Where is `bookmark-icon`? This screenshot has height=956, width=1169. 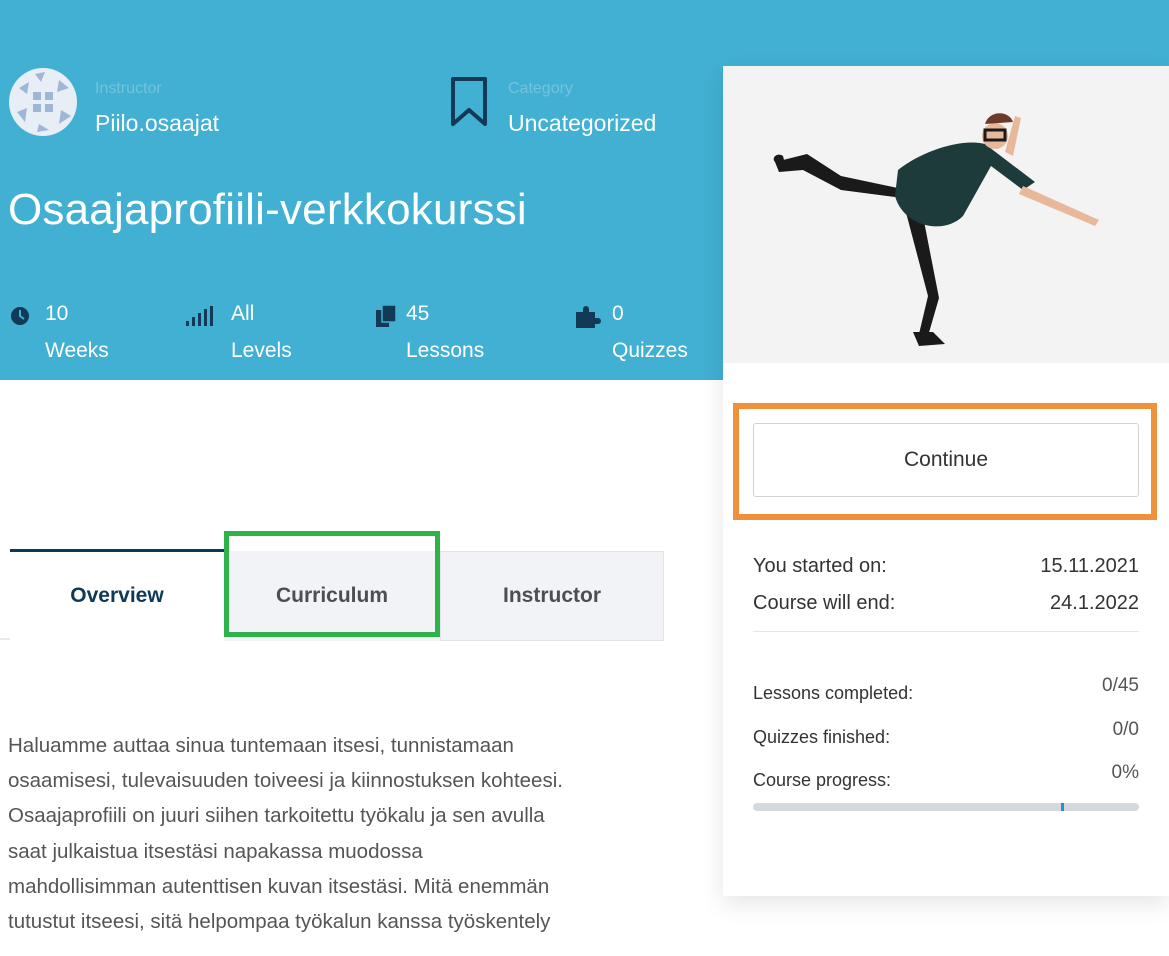
bookmark-icon is located at coordinates (469, 101).